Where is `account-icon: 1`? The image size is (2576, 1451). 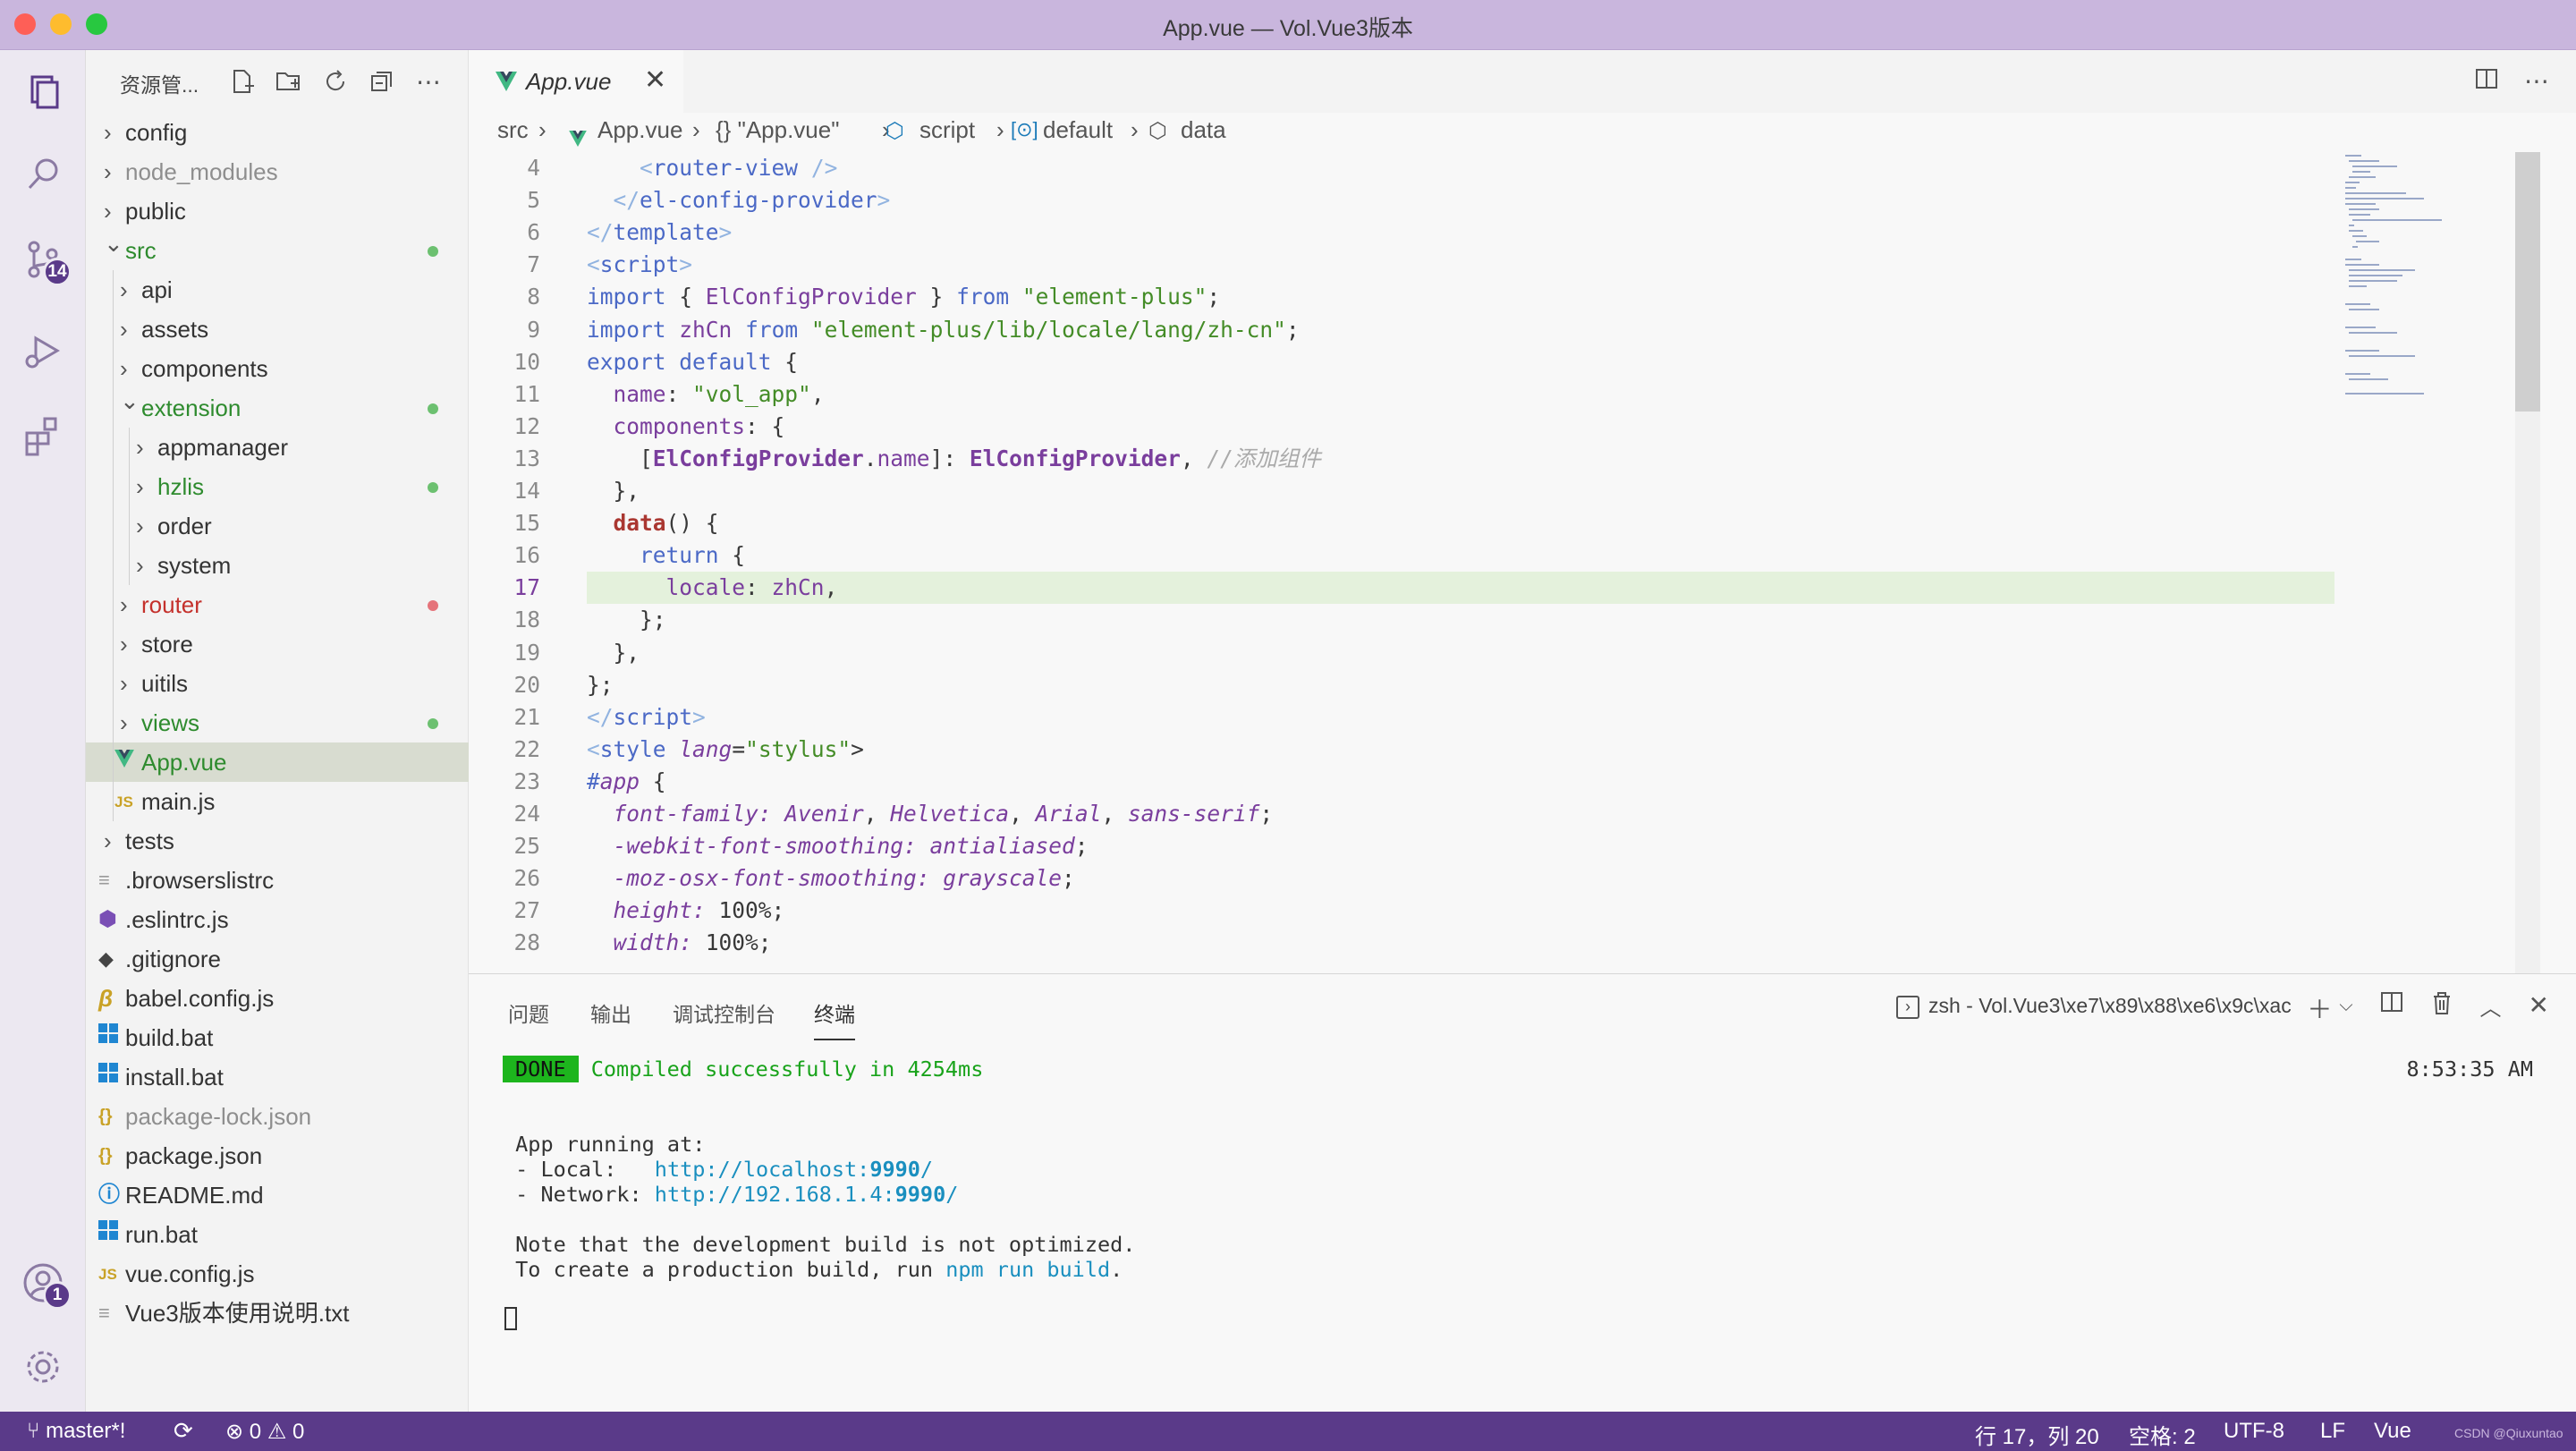 account-icon: 1 is located at coordinates (46, 1285).